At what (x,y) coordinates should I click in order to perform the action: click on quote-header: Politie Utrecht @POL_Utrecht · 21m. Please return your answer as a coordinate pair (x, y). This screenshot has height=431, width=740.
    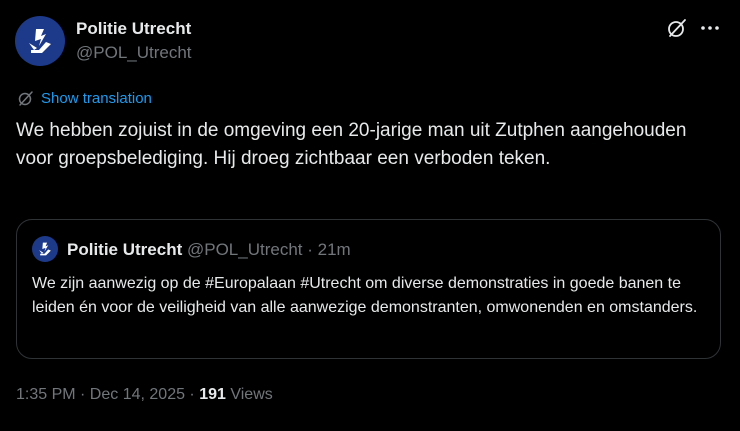
    Looking at the image, I should click on (209, 250).